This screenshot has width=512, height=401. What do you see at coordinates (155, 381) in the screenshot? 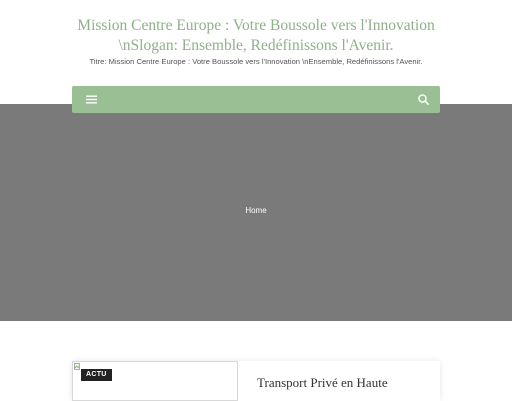
I see `post-thumbnail: ACTU` at bounding box center [155, 381].